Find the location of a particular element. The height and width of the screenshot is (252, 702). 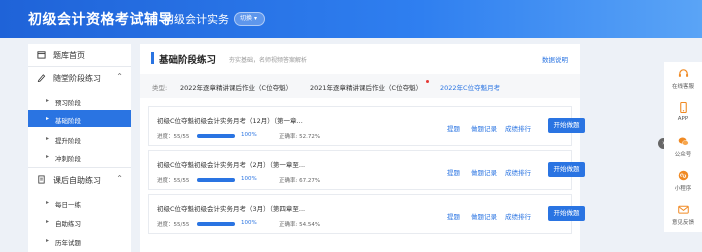

sidebar-item-daily: ▸ 每日一练 is located at coordinates (79, 202).